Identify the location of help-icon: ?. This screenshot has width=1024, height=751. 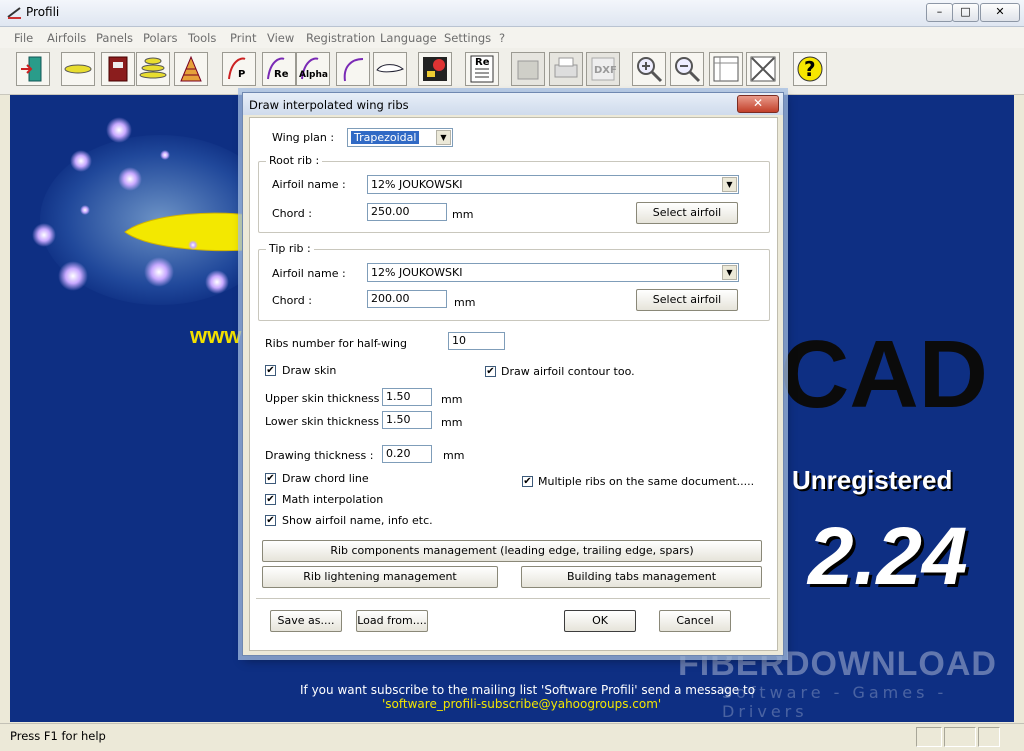
(810, 69).